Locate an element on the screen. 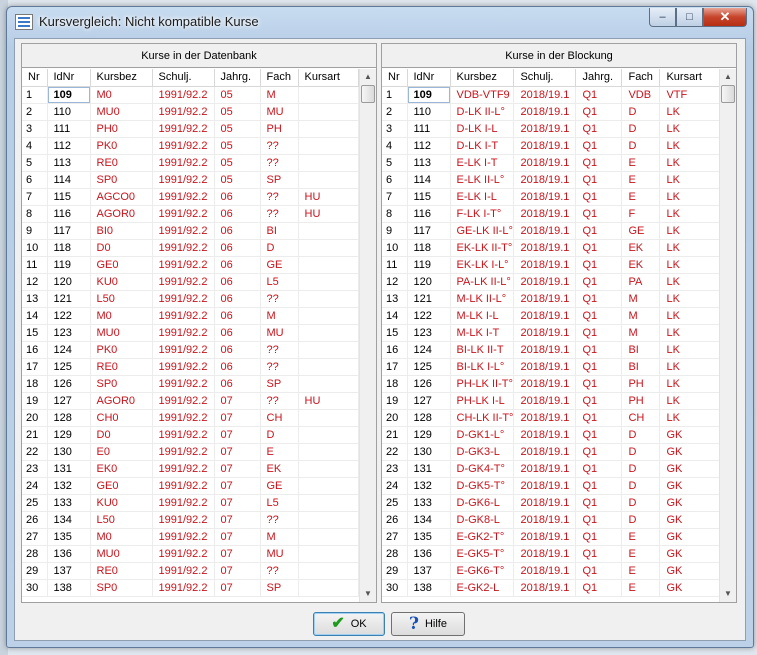 Image resolution: width=757 pixels, height=655 pixels. table-row: 5 113 RE0 1991/92.2 05?? is located at coordinates (190, 163).